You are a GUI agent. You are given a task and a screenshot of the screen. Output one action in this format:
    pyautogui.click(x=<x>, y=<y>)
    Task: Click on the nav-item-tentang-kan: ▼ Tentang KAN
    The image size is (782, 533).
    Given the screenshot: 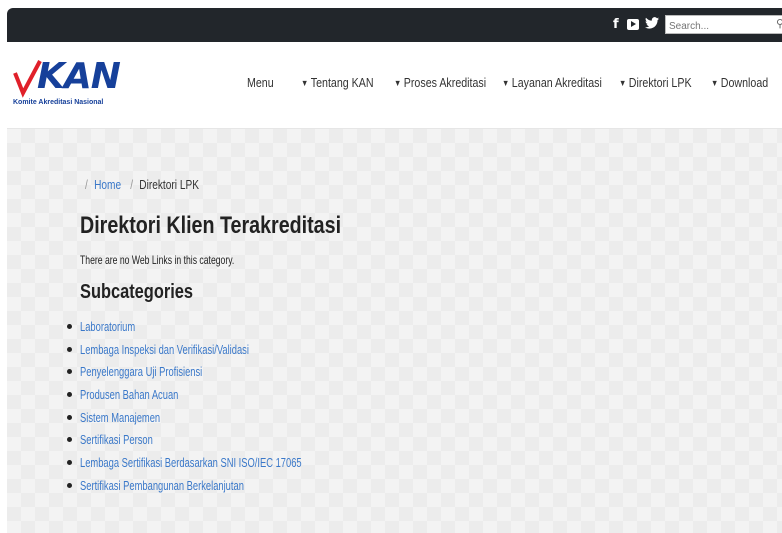 What is the action you would take?
    pyautogui.click(x=337, y=82)
    